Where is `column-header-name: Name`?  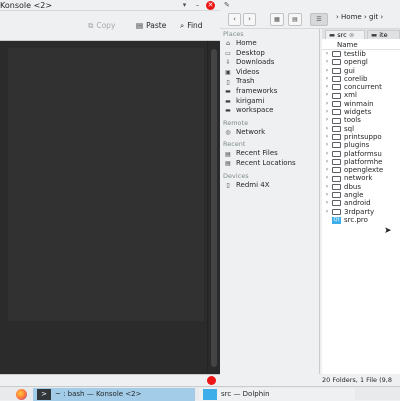 column-header-name: Name is located at coordinates (361, 45).